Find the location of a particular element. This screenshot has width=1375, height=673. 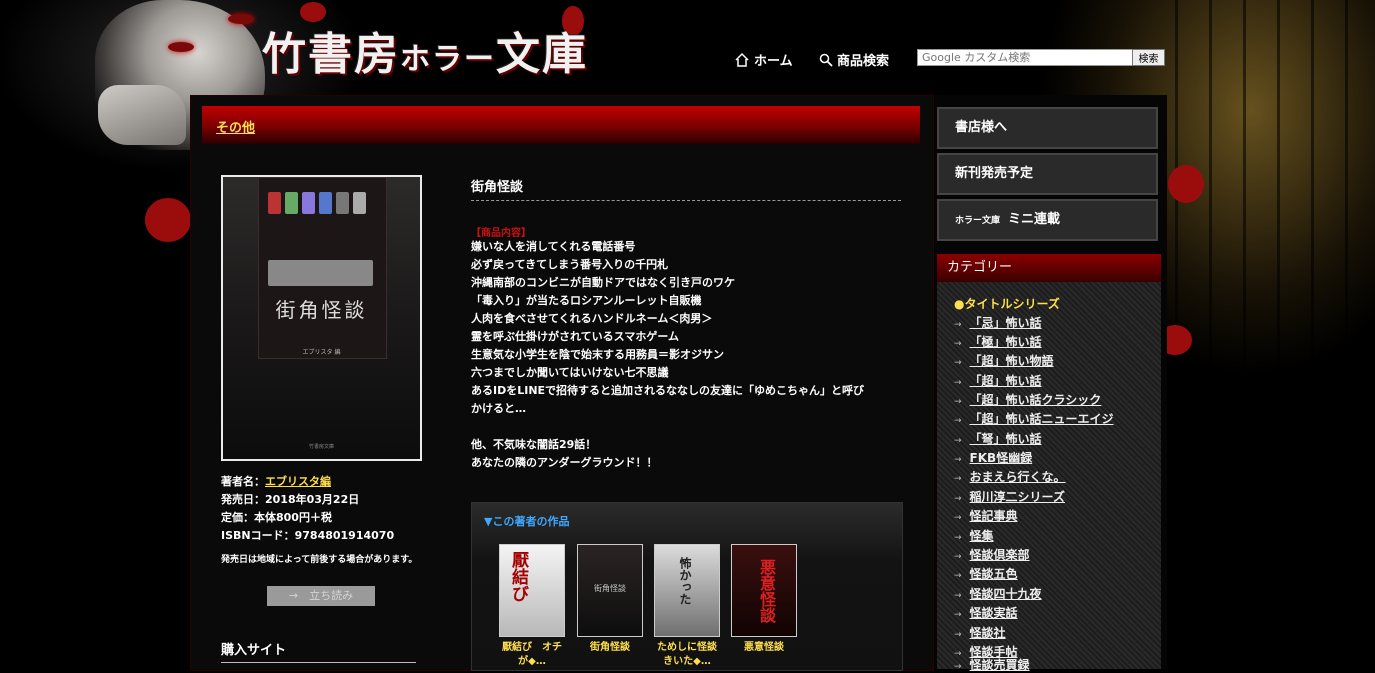

blood-splatter is located at coordinates (168, 220).